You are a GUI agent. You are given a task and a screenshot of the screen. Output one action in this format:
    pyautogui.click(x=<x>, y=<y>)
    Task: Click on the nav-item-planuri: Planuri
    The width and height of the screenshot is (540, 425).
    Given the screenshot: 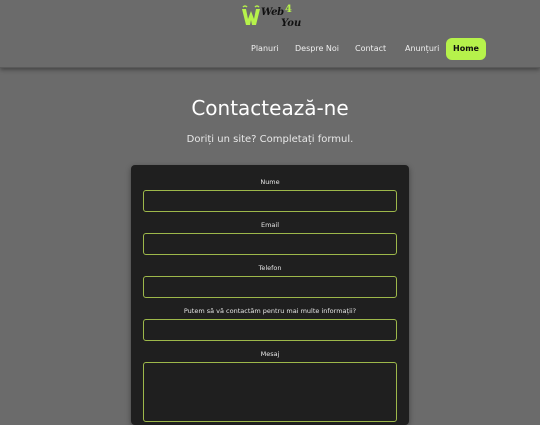 What is the action you would take?
    pyautogui.click(x=265, y=49)
    